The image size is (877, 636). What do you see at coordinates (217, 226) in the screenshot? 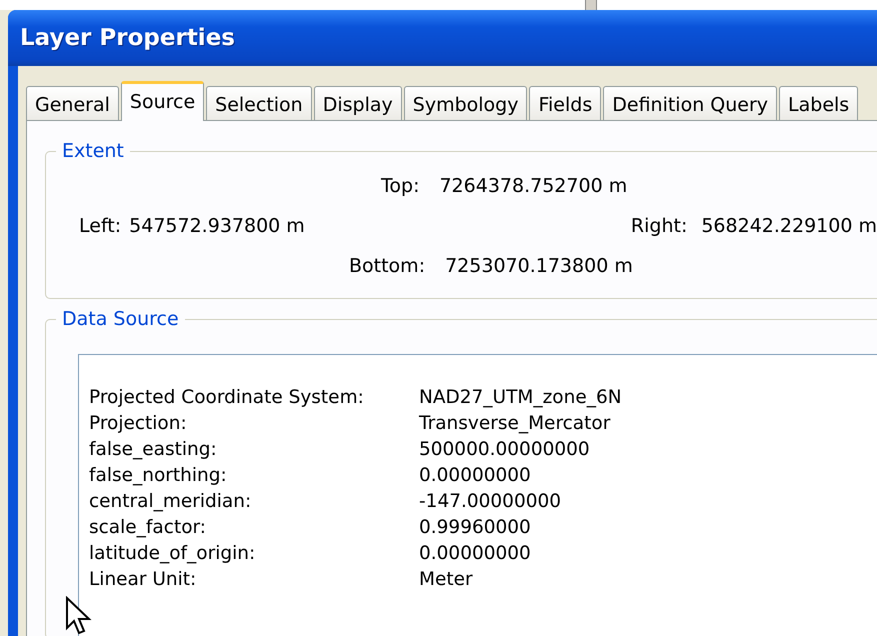
I see `field-value: 547572.937800 m` at bounding box center [217, 226].